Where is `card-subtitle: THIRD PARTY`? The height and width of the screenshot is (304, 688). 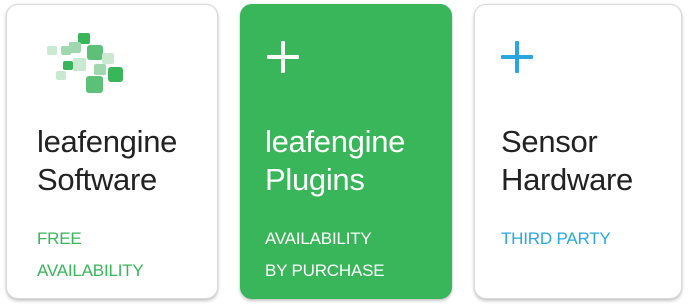 card-subtitle: THIRD PARTY is located at coordinates (556, 239).